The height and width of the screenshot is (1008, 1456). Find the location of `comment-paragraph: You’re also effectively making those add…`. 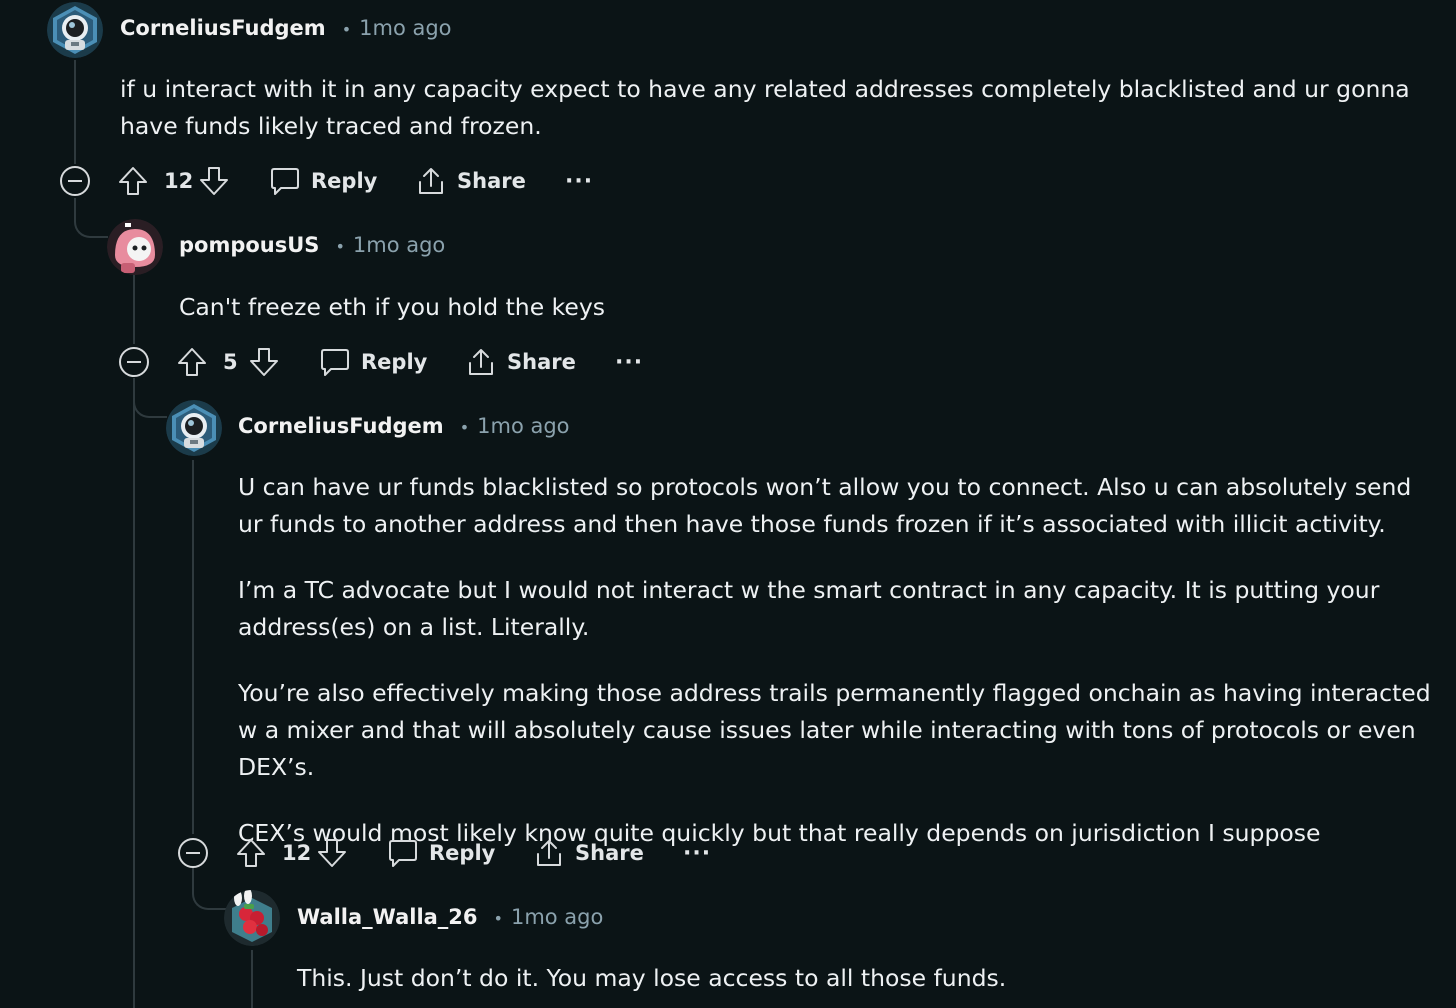

comment-paragraph: You’re also effectively making those add… is located at coordinates (834, 730).